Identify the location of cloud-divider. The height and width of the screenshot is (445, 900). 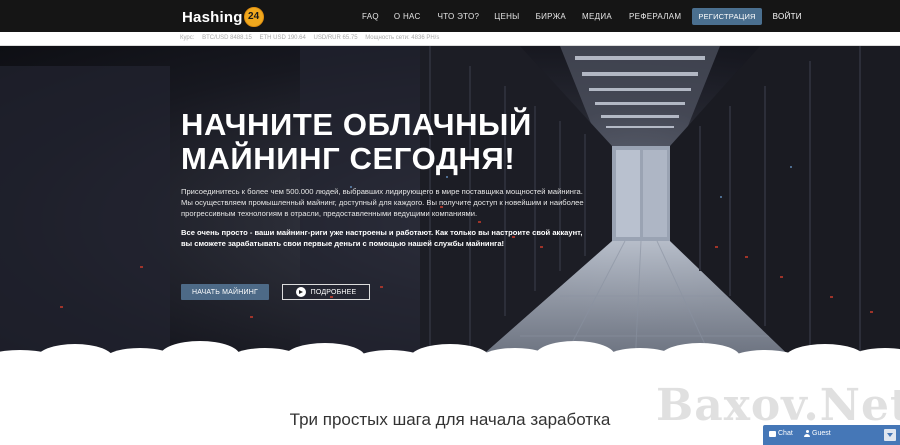
(450, 355).